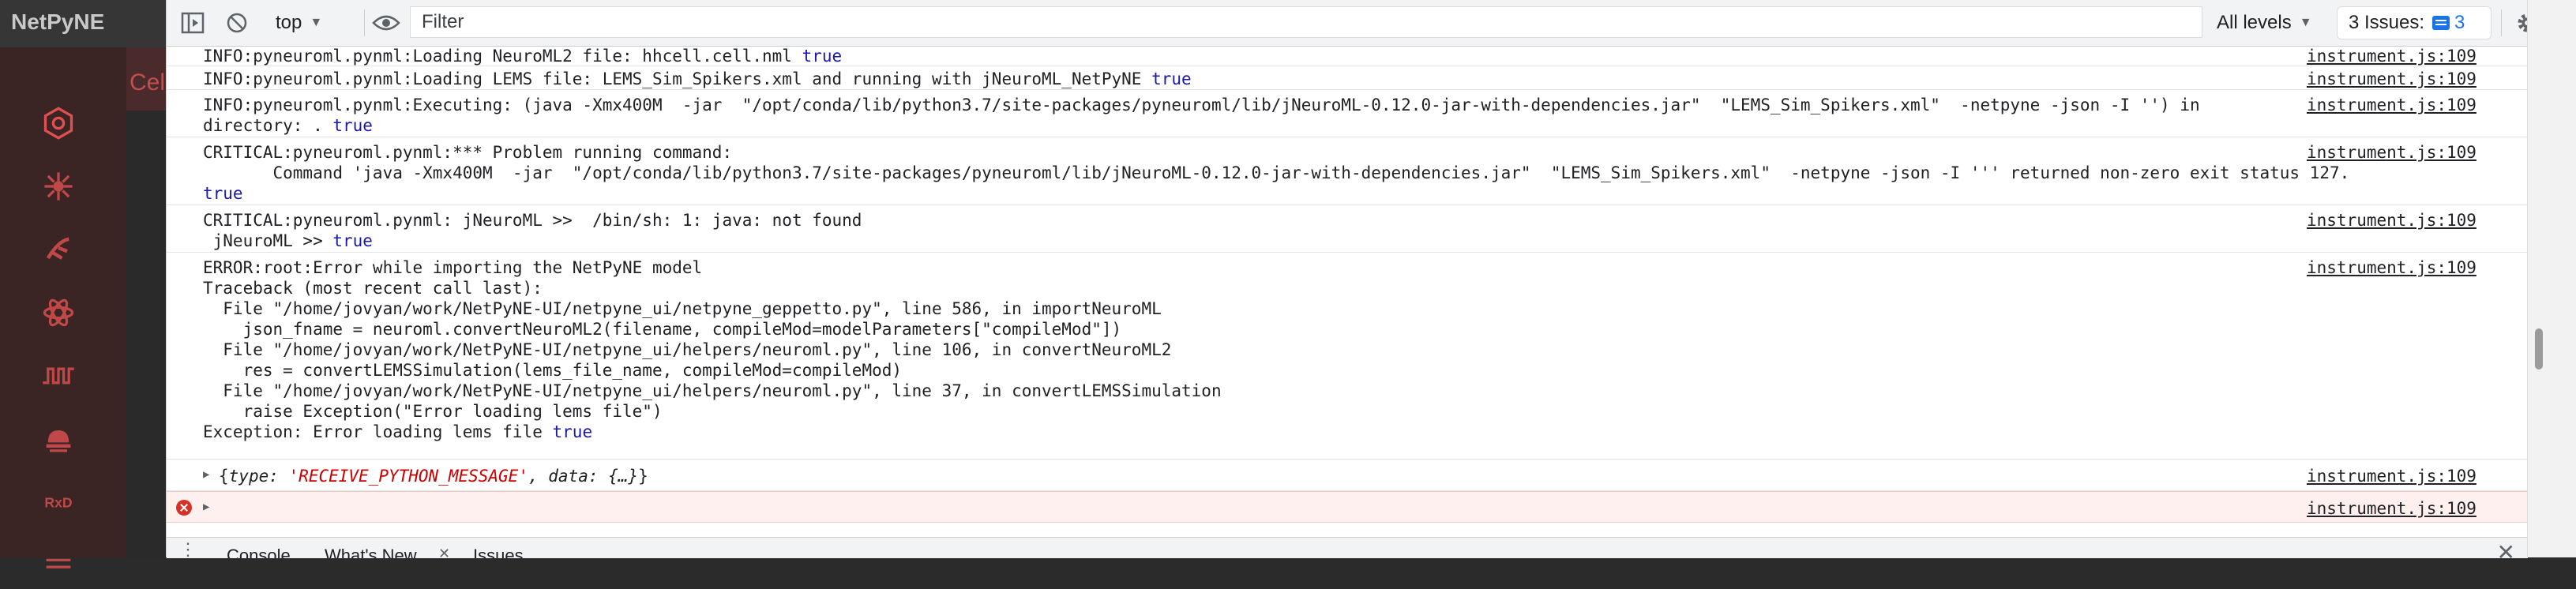 Image resolution: width=2576 pixels, height=589 pixels. What do you see at coordinates (58, 312) in the screenshot?
I see `atom-icon` at bounding box center [58, 312].